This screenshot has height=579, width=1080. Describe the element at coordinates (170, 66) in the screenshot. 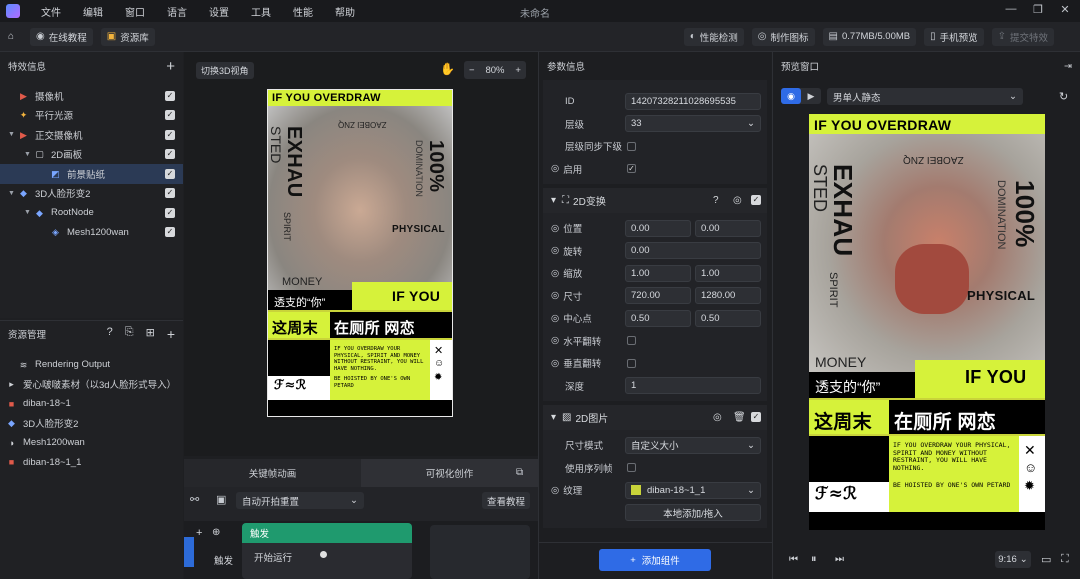

I see `add-icon: +` at that location.